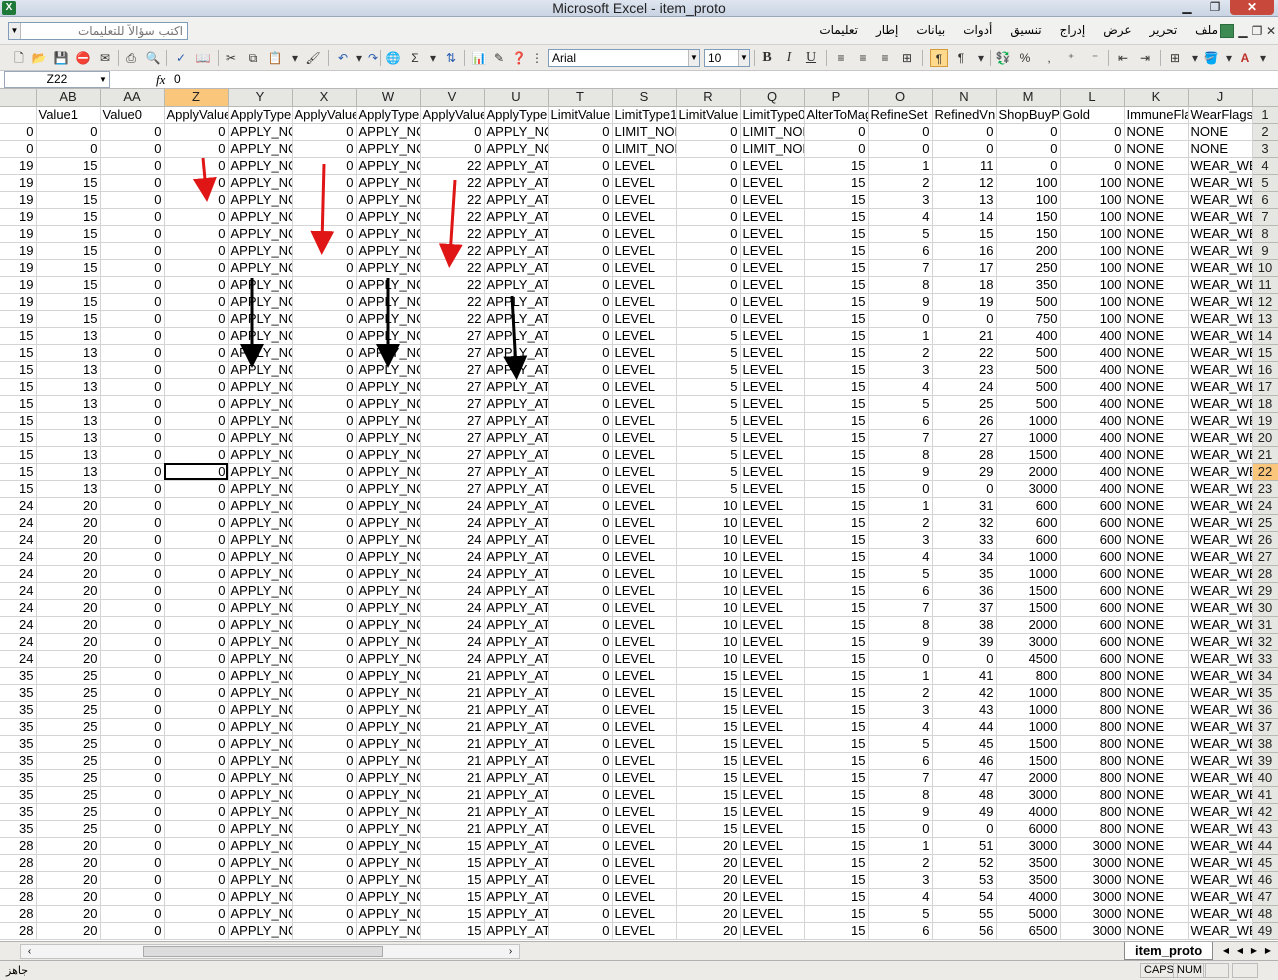  Describe the element at coordinates (900, 285) in the screenshot. I see `cell: 8` at that location.